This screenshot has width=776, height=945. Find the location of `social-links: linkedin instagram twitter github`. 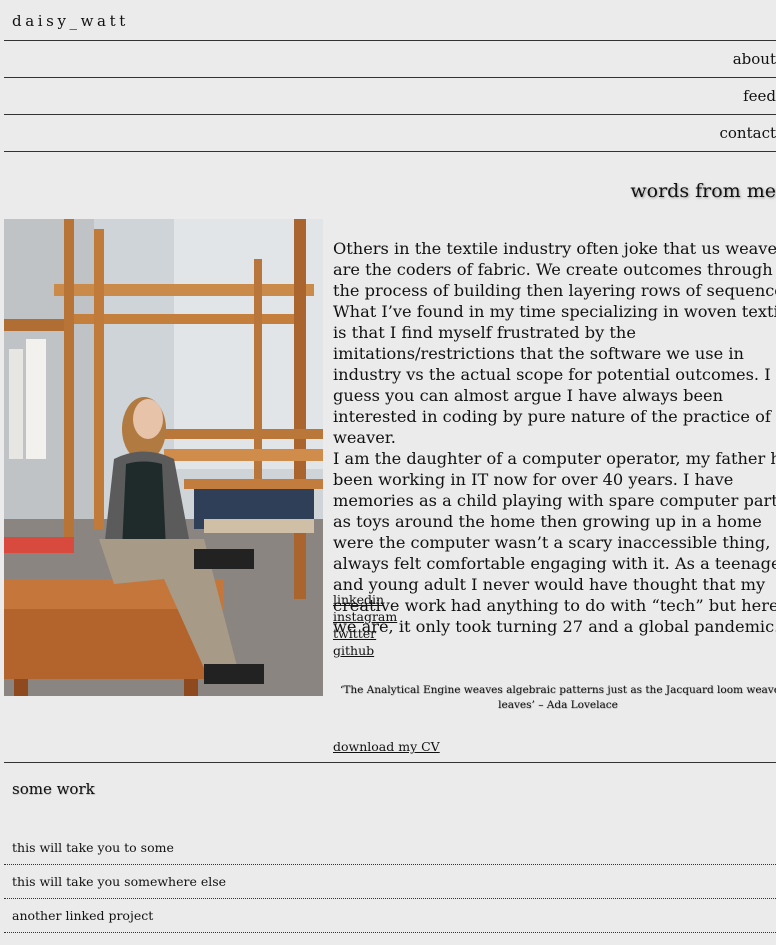

social-links: linkedin instagram twitter github is located at coordinates (365, 625).